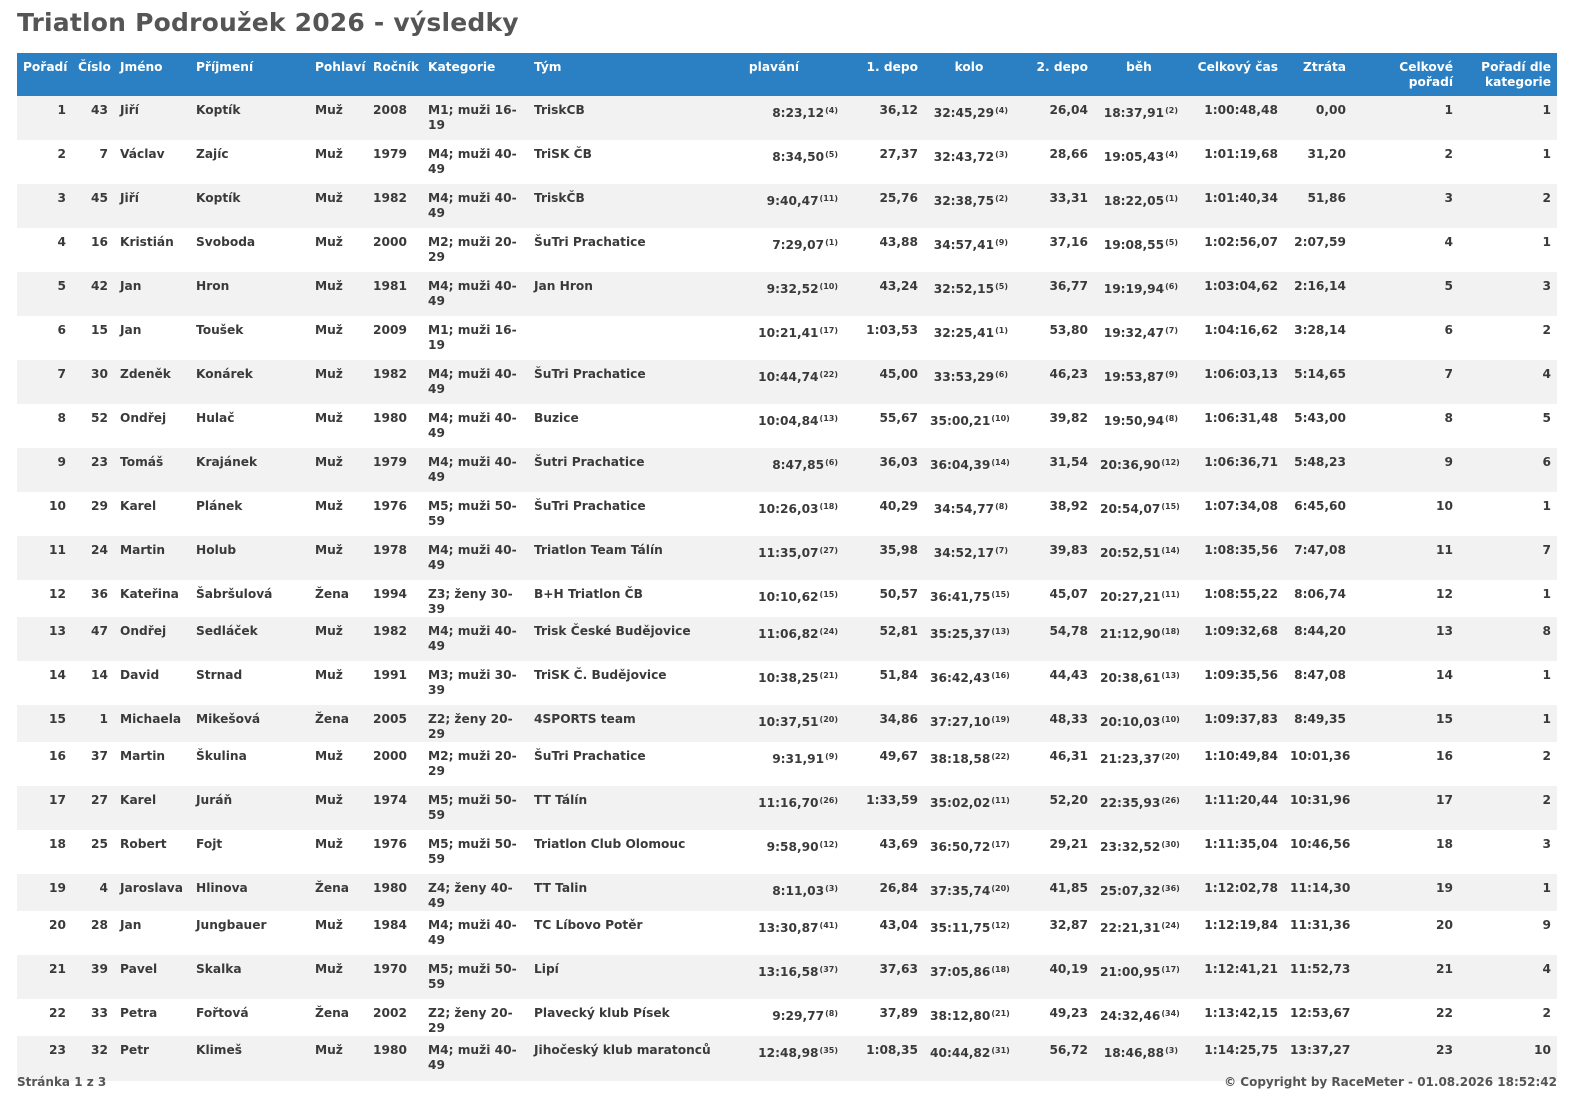  I want to click on cell-tym-value: TT Tálín, so click(561, 800).